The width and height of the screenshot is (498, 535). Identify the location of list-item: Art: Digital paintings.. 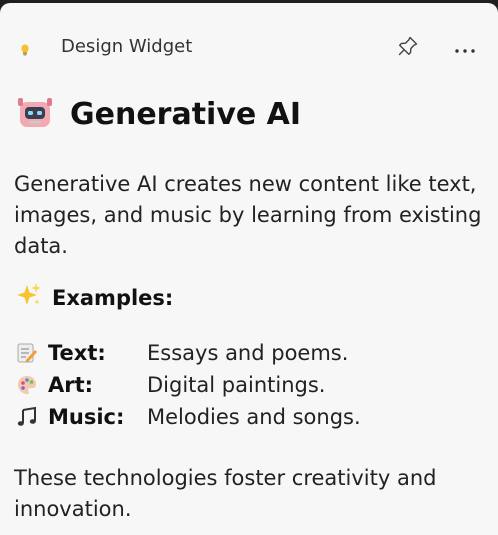
(251, 385).